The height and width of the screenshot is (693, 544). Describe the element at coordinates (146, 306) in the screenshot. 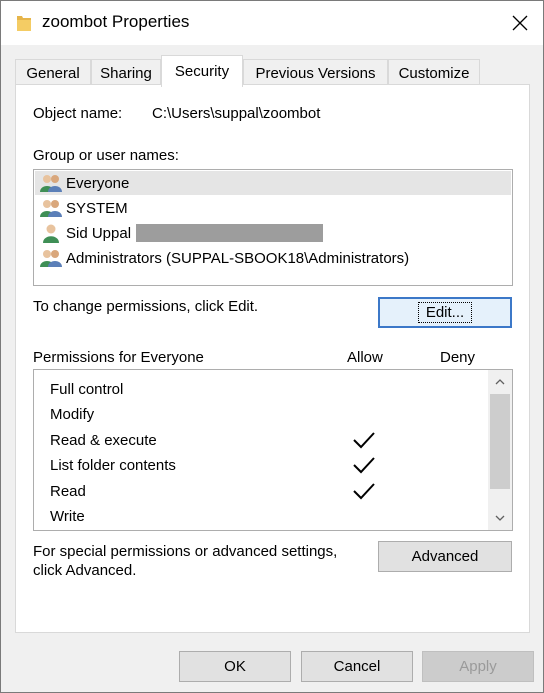

I see `change-permissions-hint: To change permissions, click Edit.` at that location.